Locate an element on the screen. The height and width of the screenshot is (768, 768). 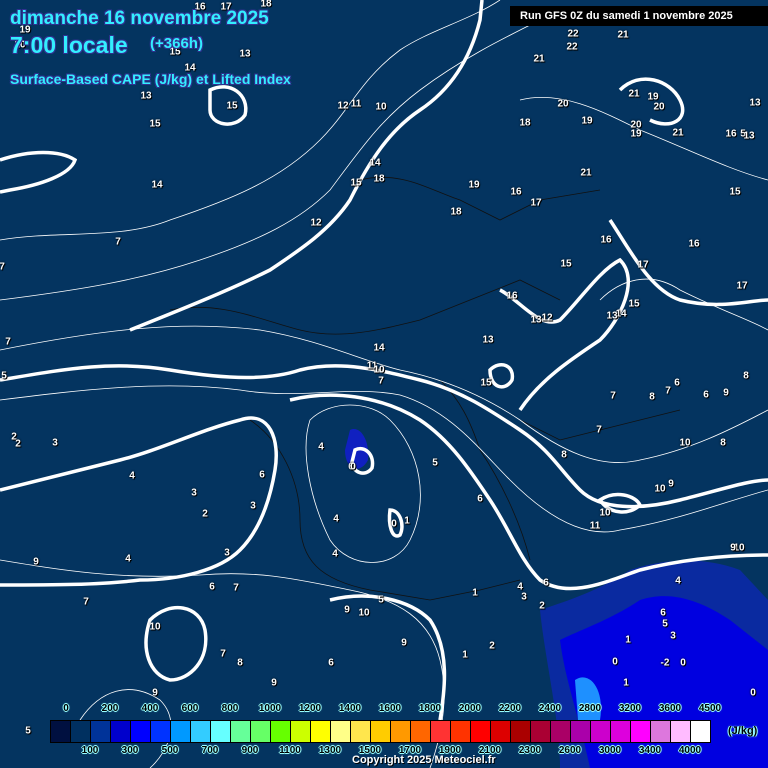
legend-tick-label: 1600 is located at coordinates (390, 708).